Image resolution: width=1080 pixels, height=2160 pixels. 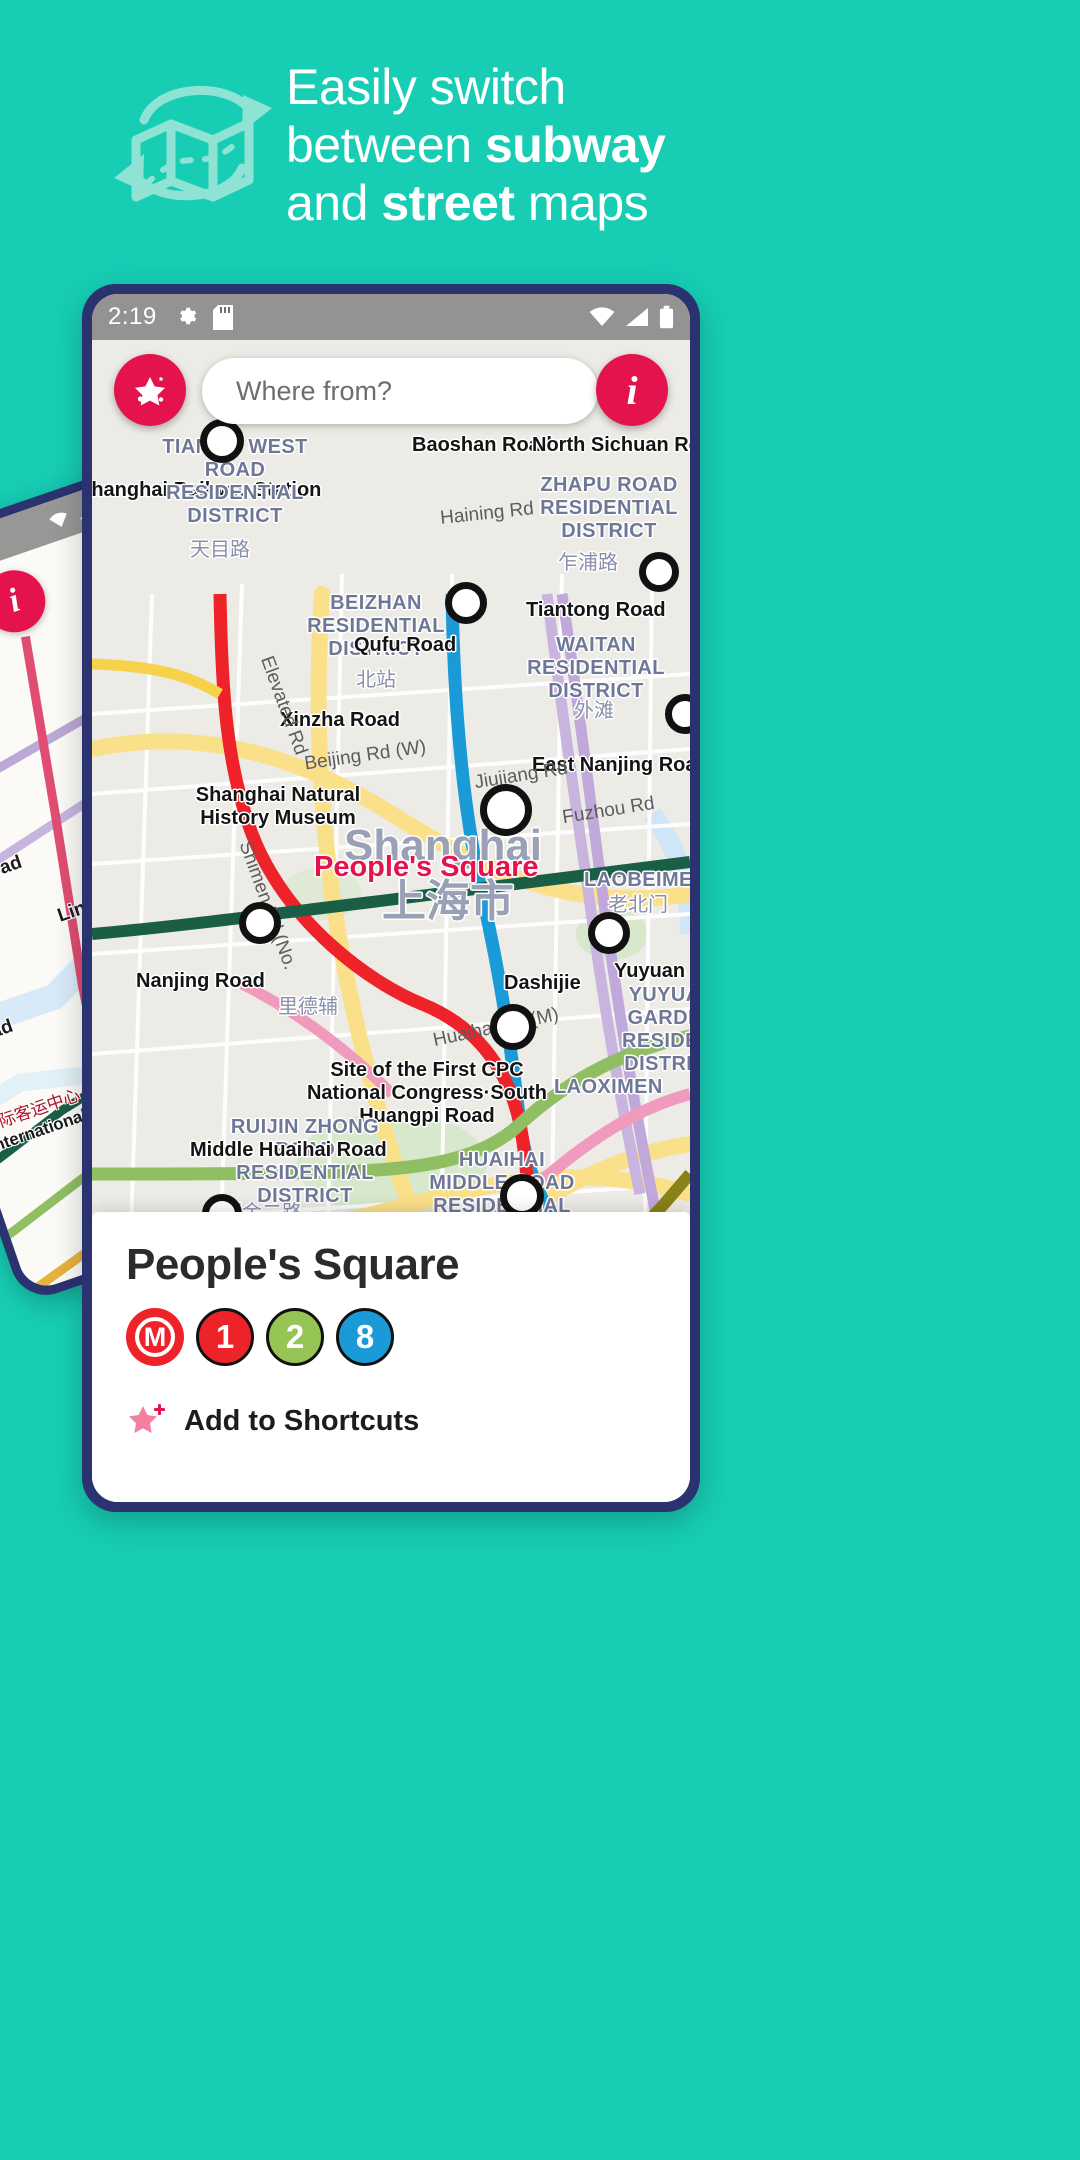 I want to click on line-badge-label: 2, so click(x=295, y=1336).